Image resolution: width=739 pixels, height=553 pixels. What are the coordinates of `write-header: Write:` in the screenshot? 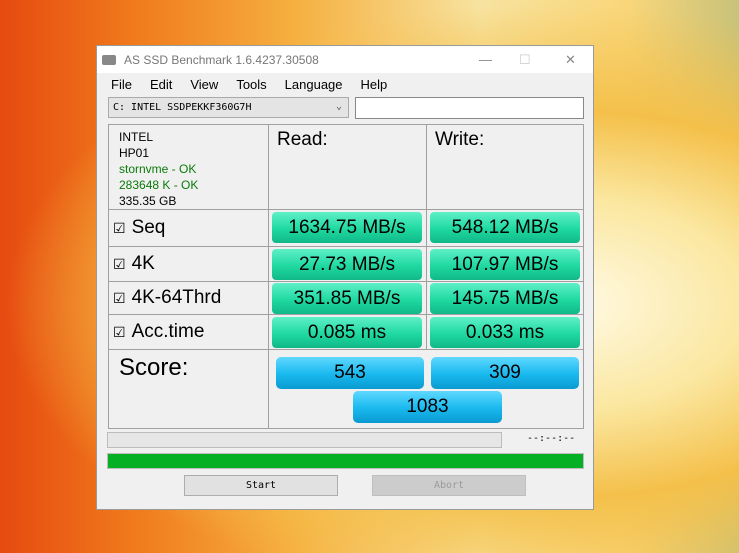 It's located at (505, 167).